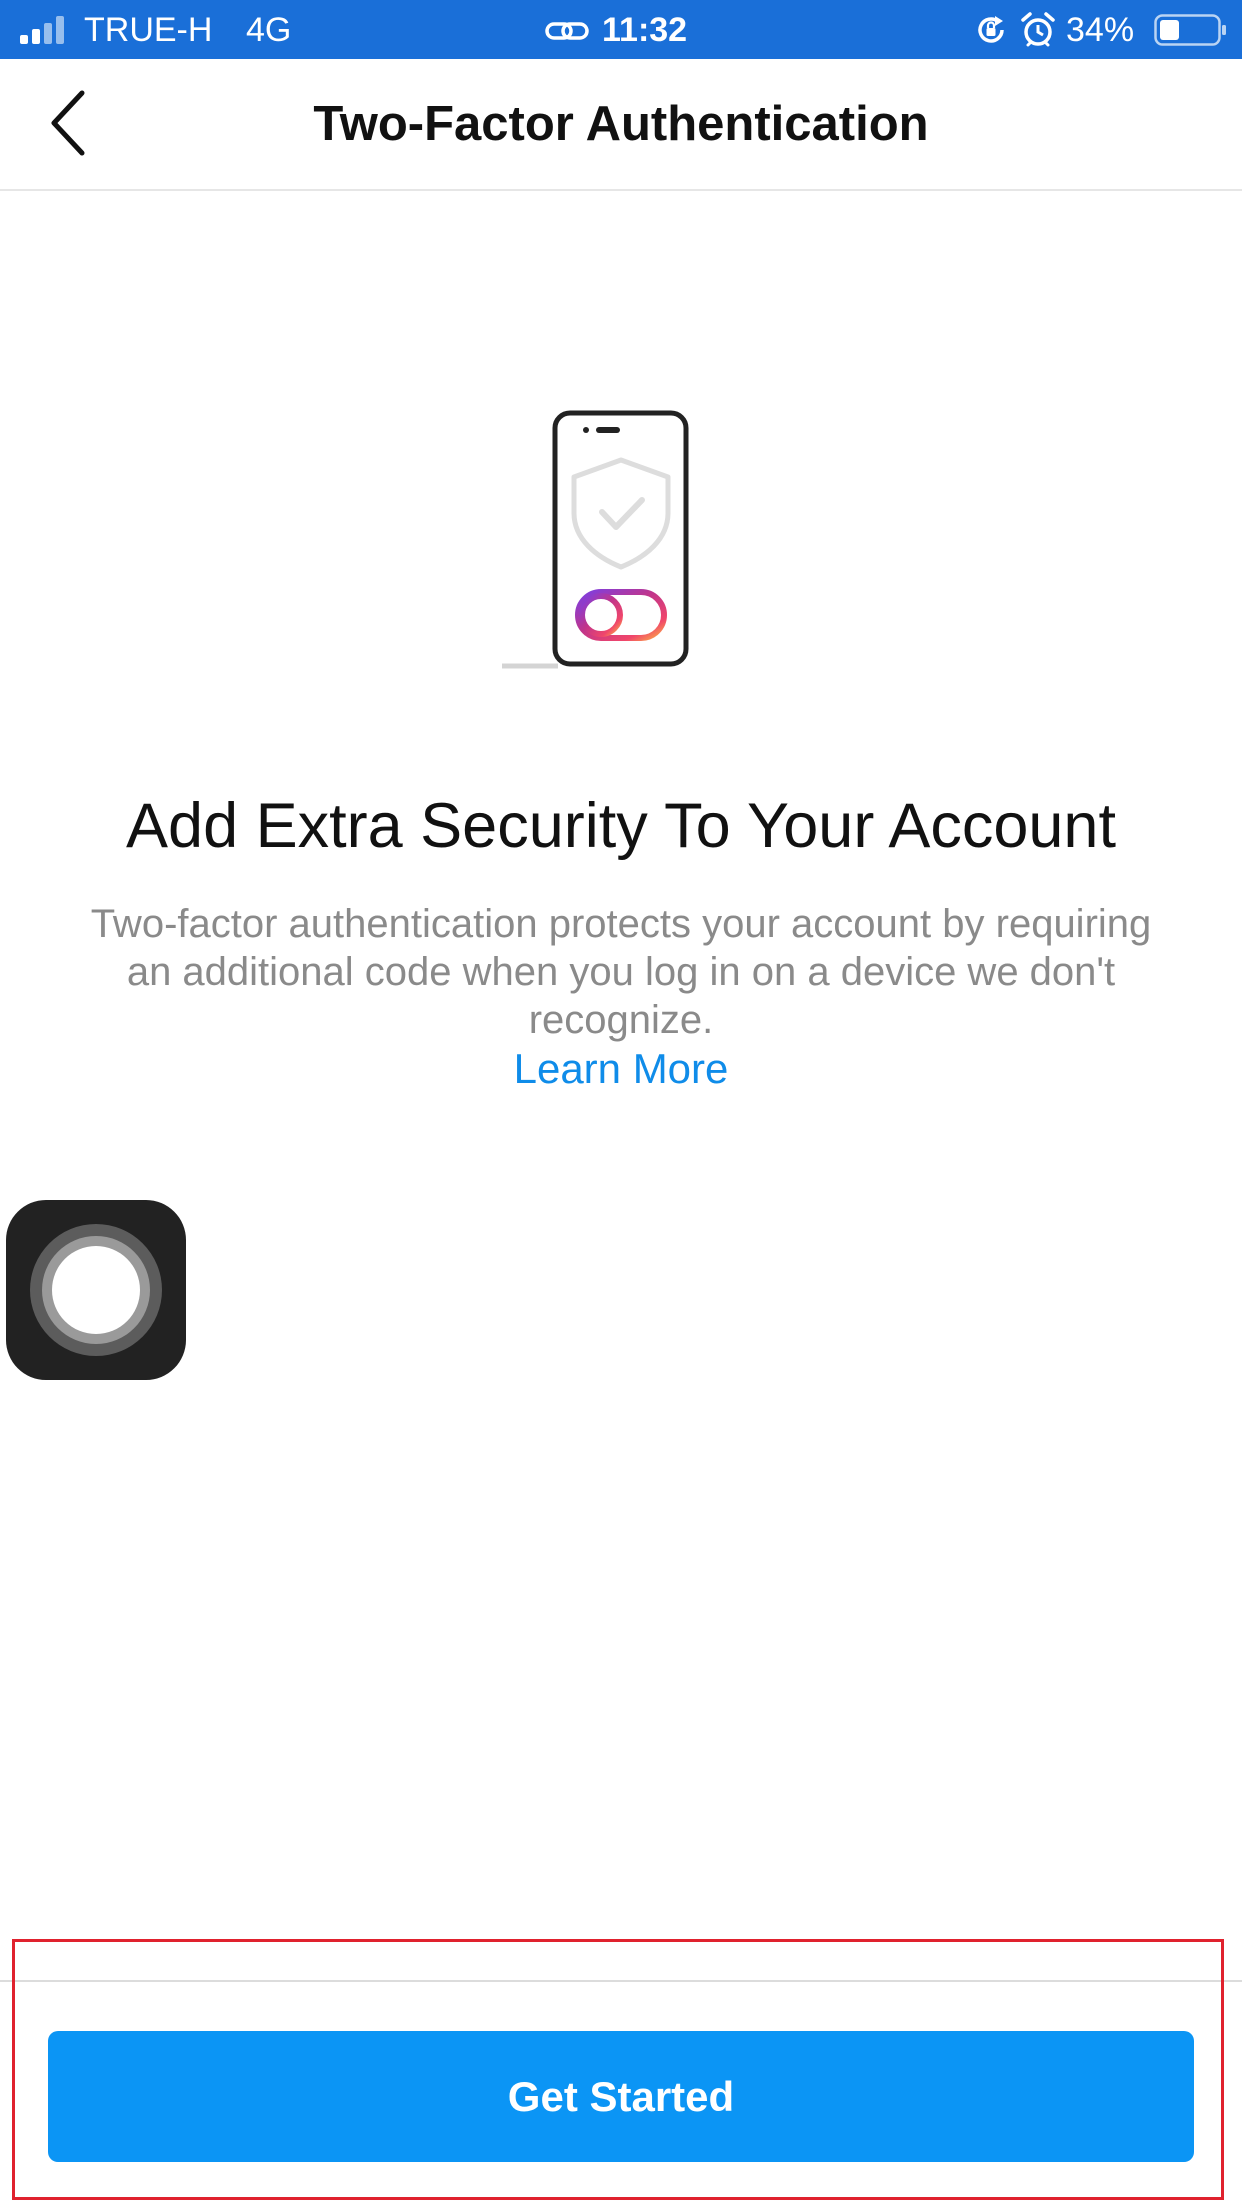 The width and height of the screenshot is (1242, 2208). What do you see at coordinates (620, 538) in the screenshot?
I see `phone-icon` at bounding box center [620, 538].